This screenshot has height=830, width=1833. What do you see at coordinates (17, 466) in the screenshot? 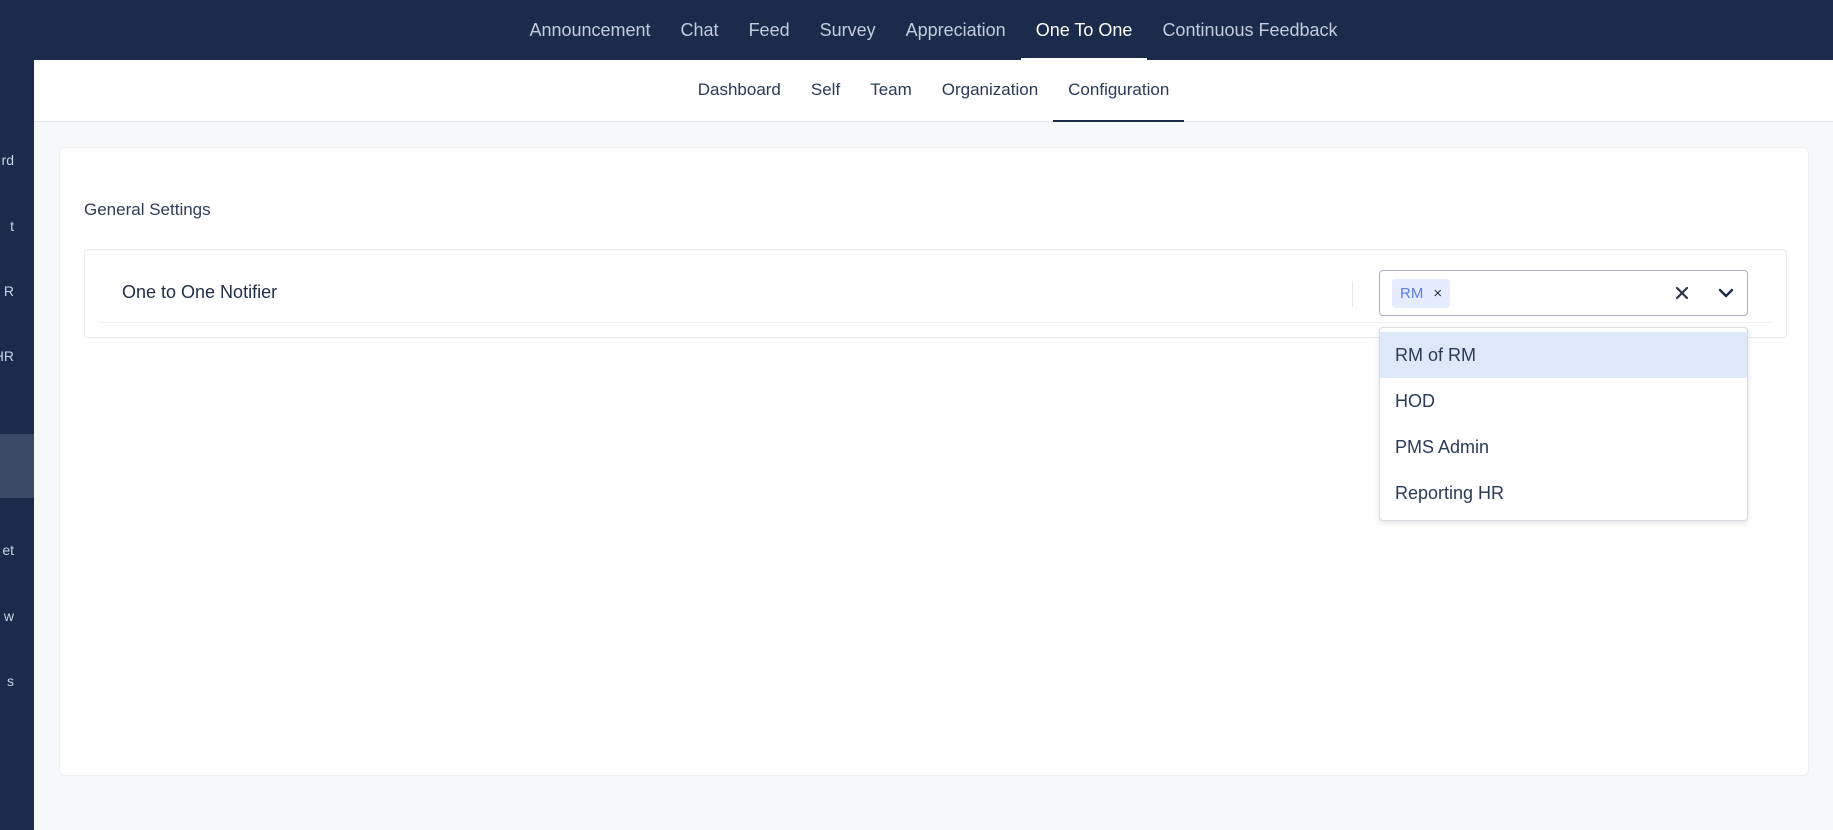
I see `sidebar-active-highlight` at bounding box center [17, 466].